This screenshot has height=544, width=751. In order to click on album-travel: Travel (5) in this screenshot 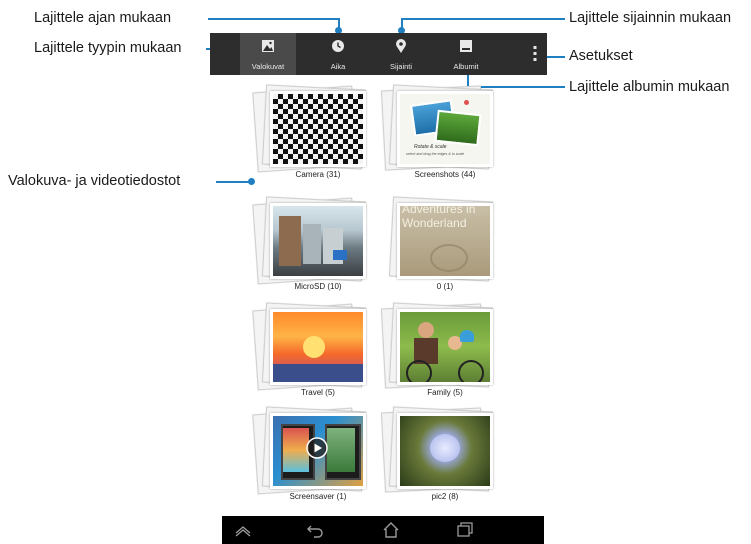, I will do `click(315, 351)`.